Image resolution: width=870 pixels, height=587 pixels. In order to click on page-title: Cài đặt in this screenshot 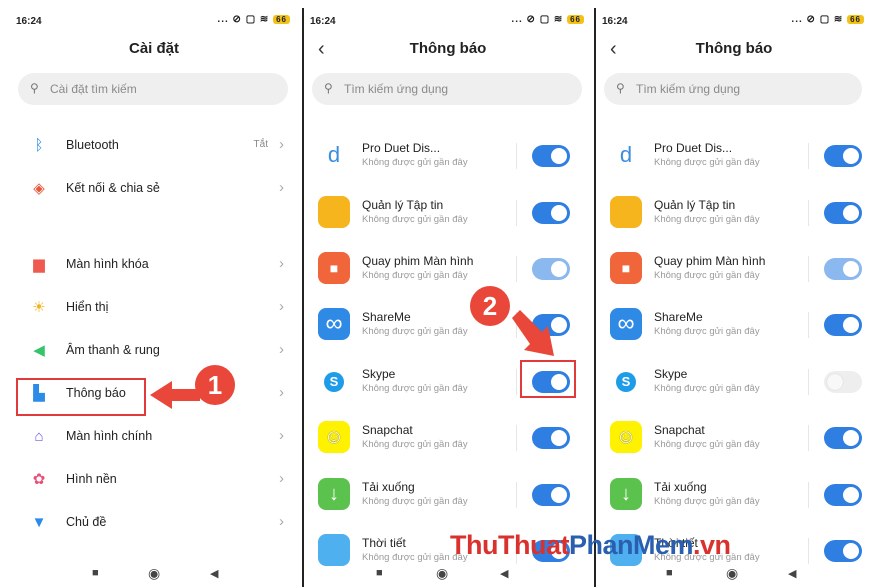, I will do `click(153, 48)`.